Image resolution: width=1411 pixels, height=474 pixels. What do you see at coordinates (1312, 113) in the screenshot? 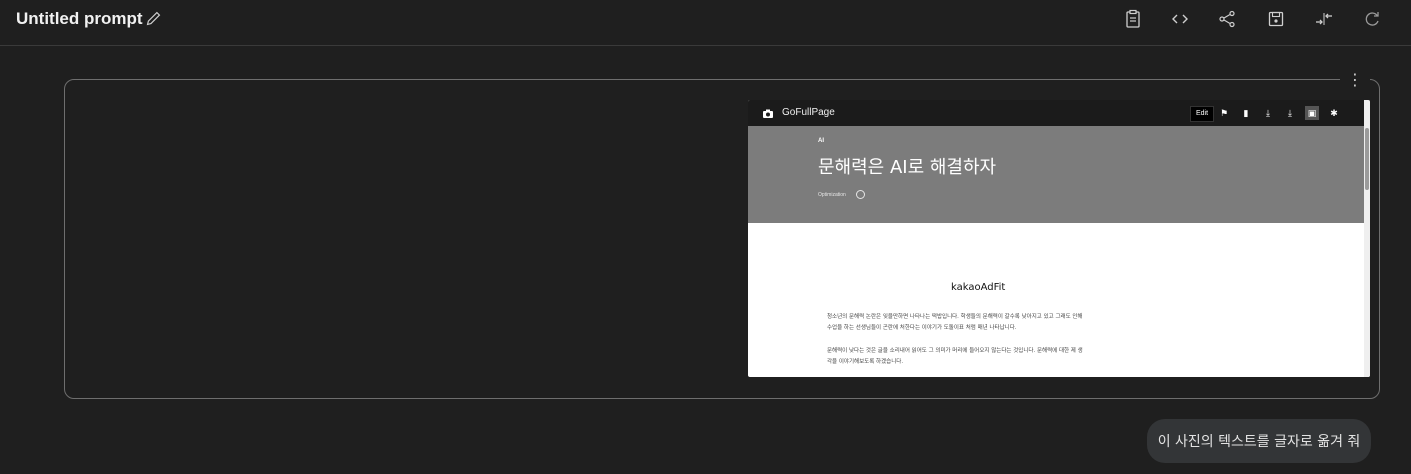
I see `save-icon: ▣` at bounding box center [1312, 113].